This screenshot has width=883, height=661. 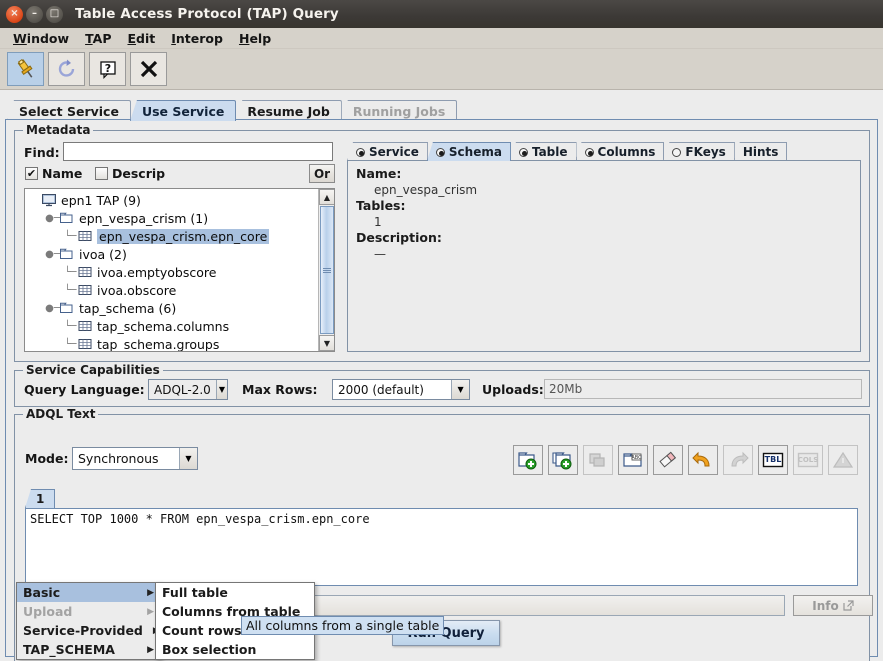 I want to click on redo-button, so click(x=738, y=460).